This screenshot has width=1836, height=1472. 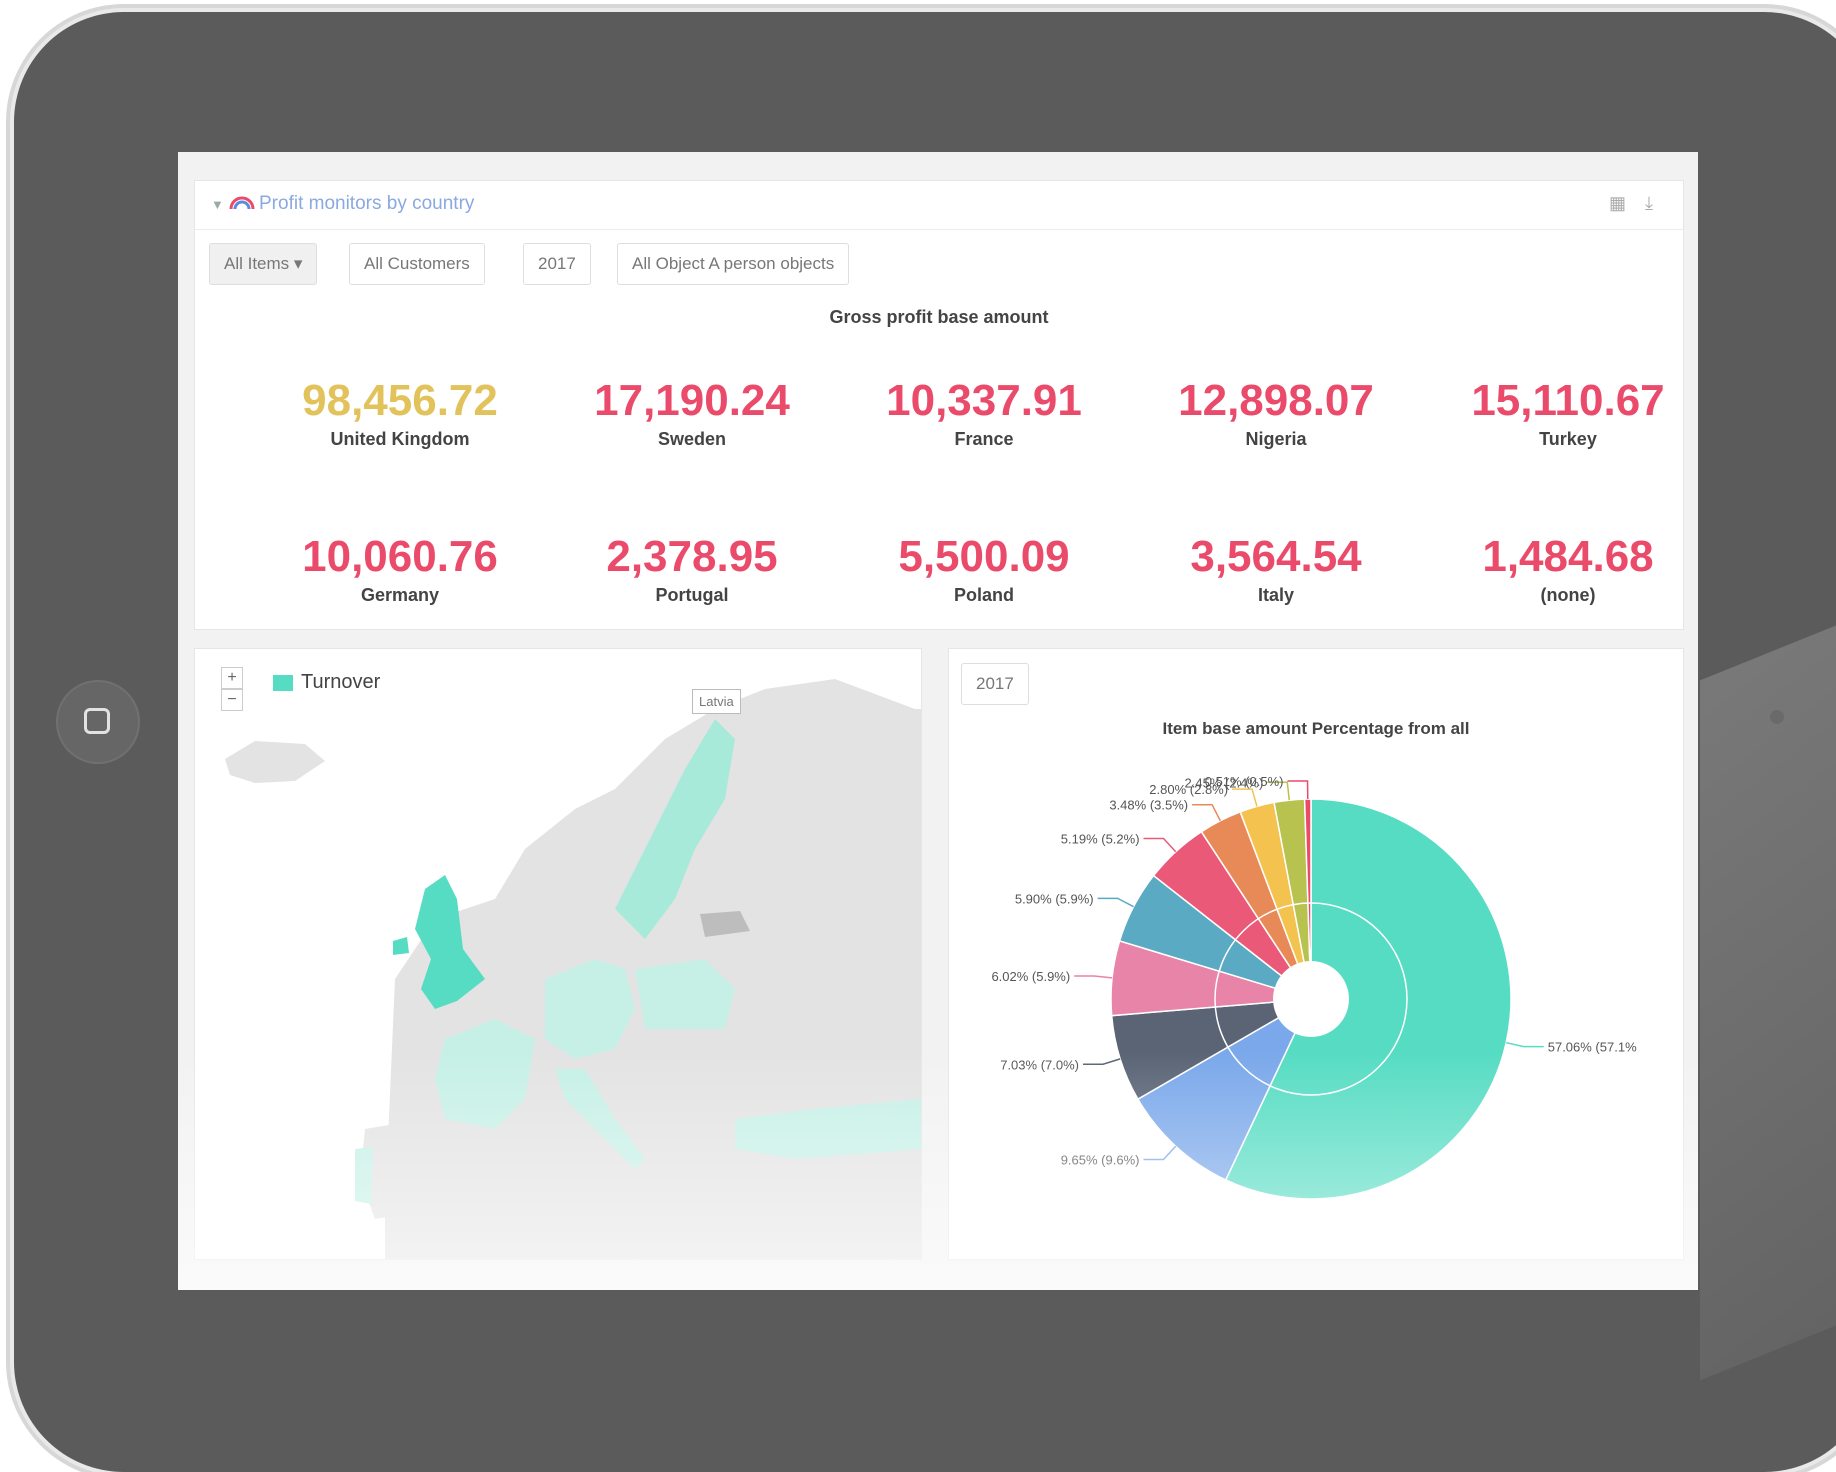 I want to click on pie-label: 9.65% (9.6%), so click(x=1100, y=1160).